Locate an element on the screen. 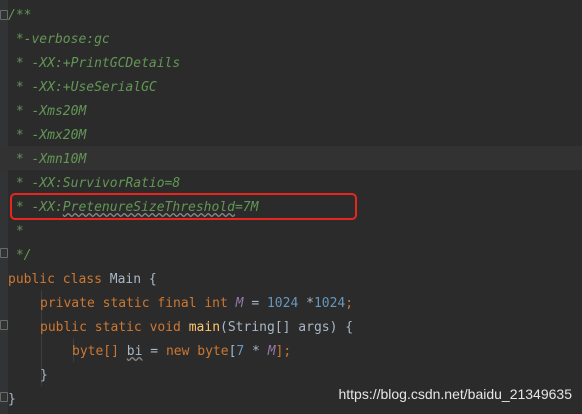 The width and height of the screenshot is (582, 414). code-line-statement: byte[] bi = new byte[7 * M]; is located at coordinates (181, 352).